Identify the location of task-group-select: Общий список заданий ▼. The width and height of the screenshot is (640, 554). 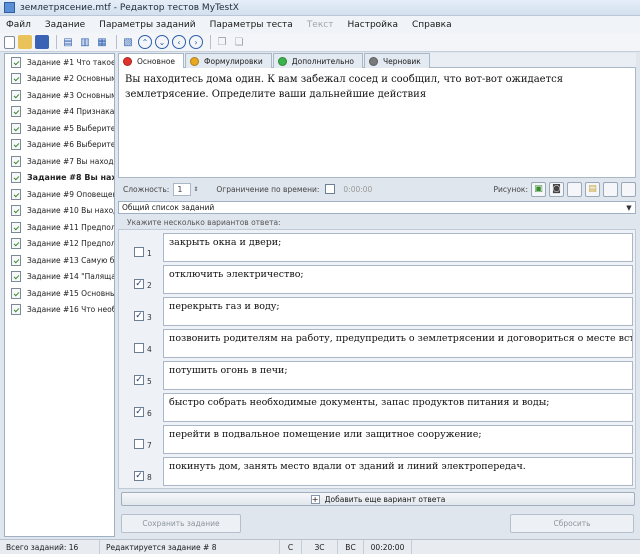
(377, 207).